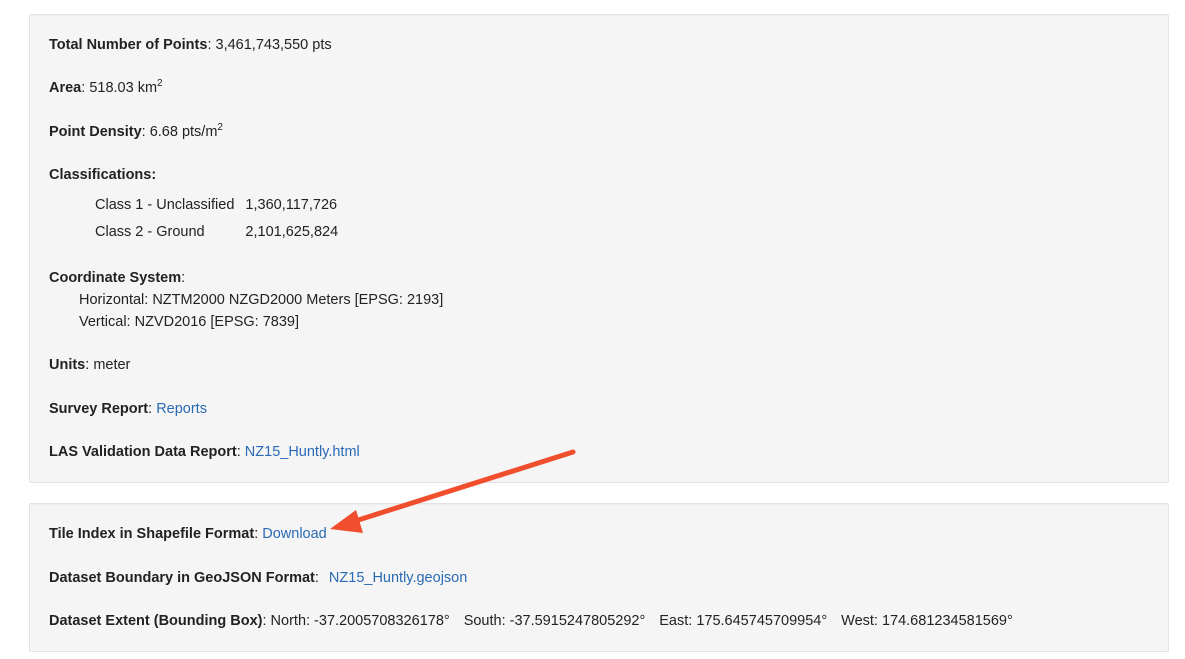  Describe the element at coordinates (89, 365) in the screenshot. I see `units-row: Units: meter` at that location.